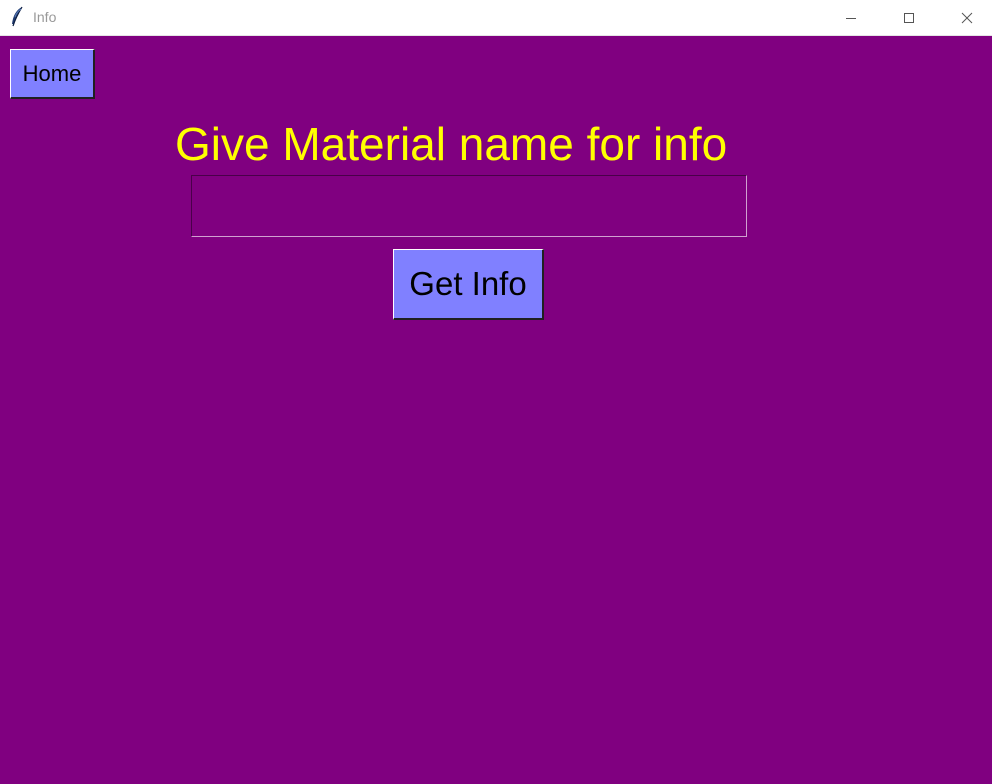 Image resolution: width=992 pixels, height=784 pixels. I want to click on minimize-icon, so click(851, 18).